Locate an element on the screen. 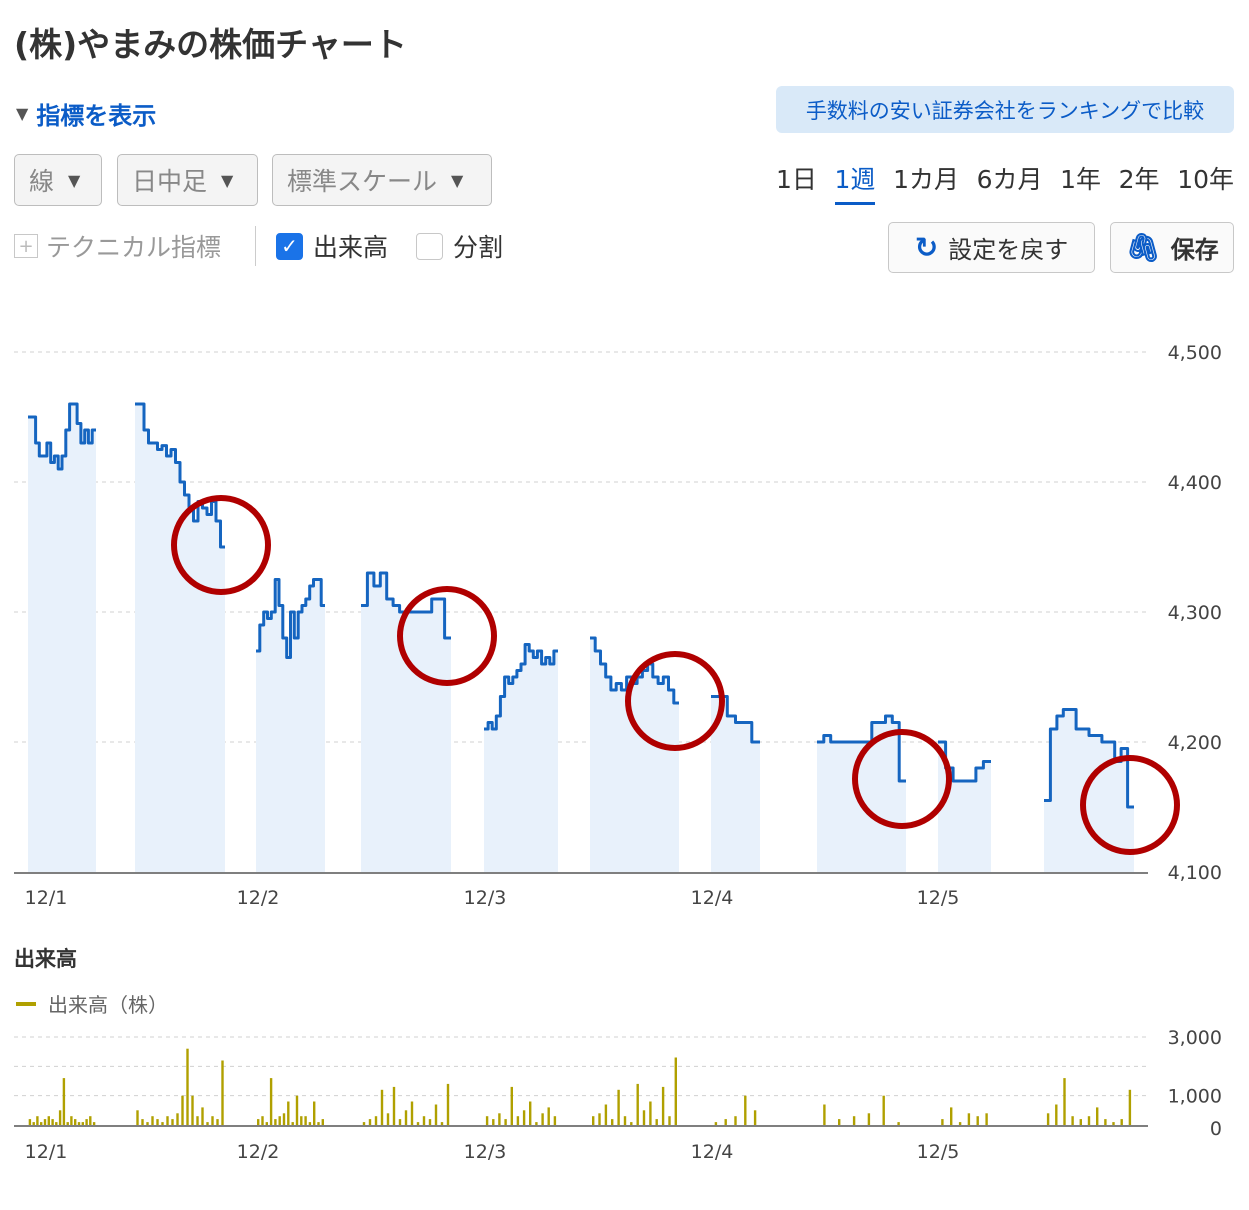 Image resolution: width=1249 pixels, height=1210 pixels. volume-x-tick: 12/5 is located at coordinates (938, 1152).